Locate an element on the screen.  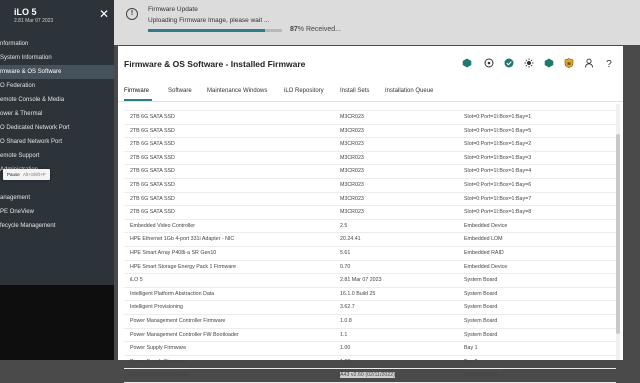
firmware-version: 2.5 is located at coordinates (344, 225).